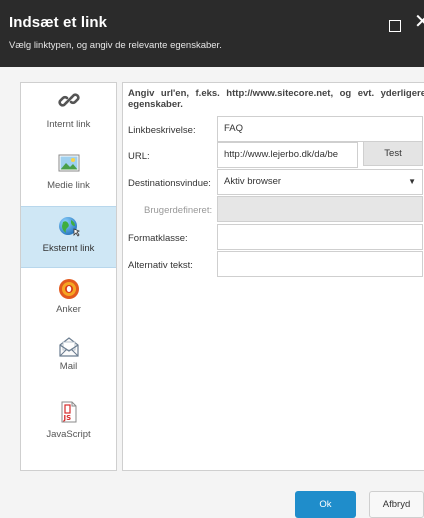 This screenshot has height=518, width=424. I want to click on sidebar-item-media-link: Medie link, so click(68, 178).